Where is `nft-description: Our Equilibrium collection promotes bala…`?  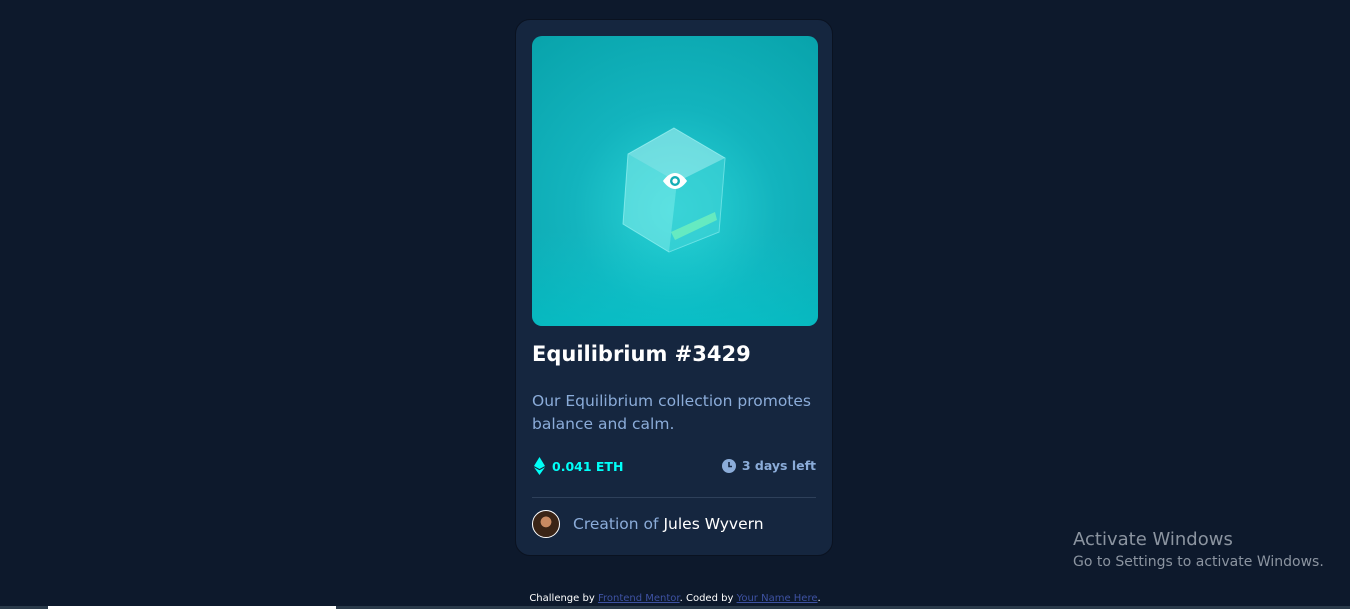
nft-description: Our Equilibrium collection promotes bala… is located at coordinates (671, 412).